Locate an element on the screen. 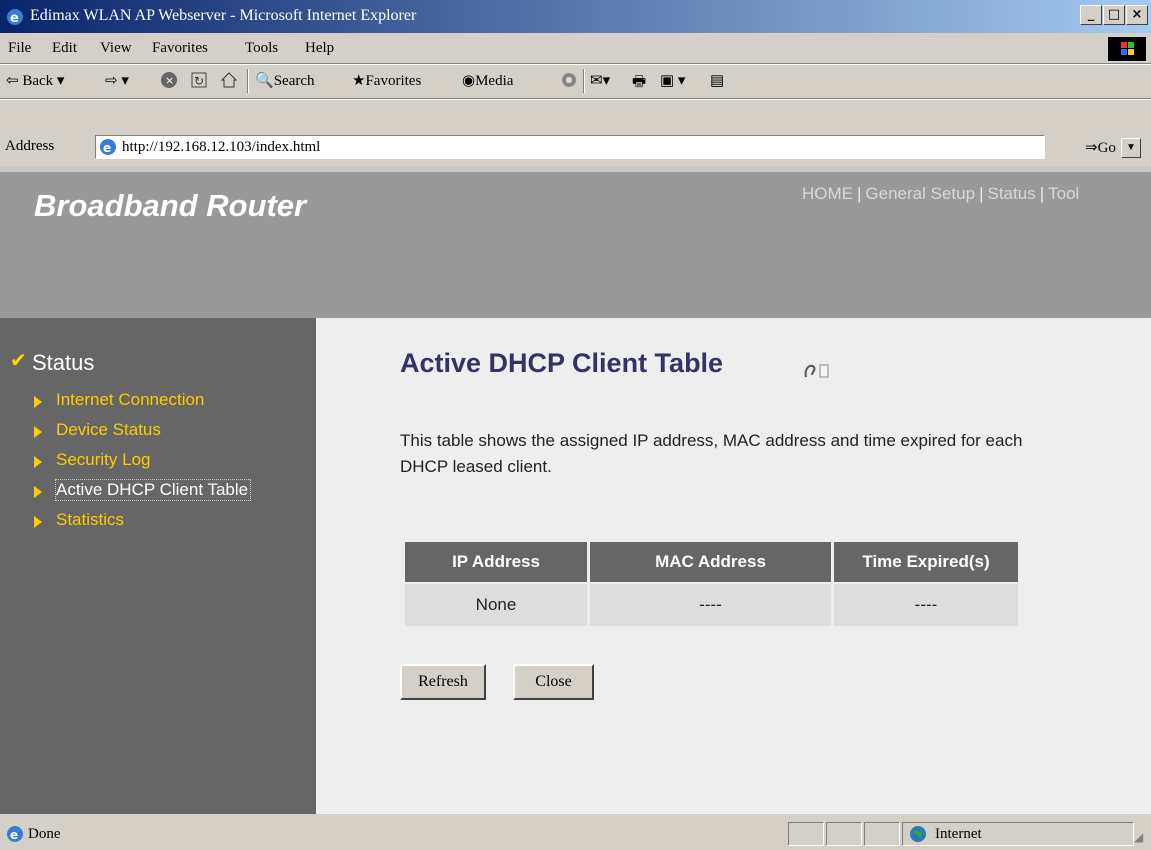 The image size is (1151, 850). menu-file: File is located at coordinates (19, 48).